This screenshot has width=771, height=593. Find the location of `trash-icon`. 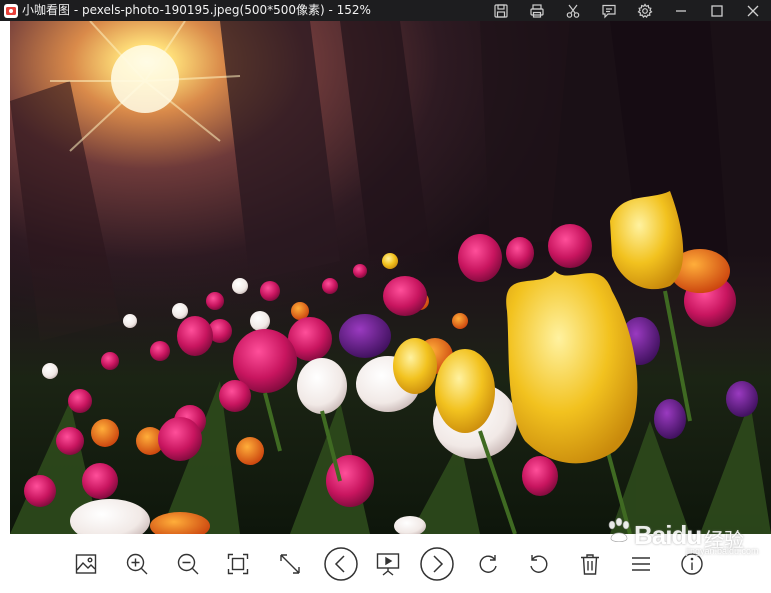

trash-icon is located at coordinates (590, 564).